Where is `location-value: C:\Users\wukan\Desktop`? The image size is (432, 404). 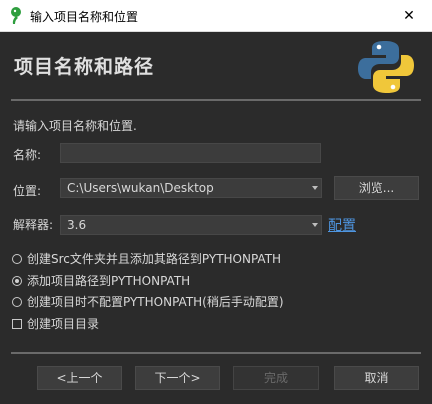 location-value: C:\Users\wukan\Desktop is located at coordinates (140, 188).